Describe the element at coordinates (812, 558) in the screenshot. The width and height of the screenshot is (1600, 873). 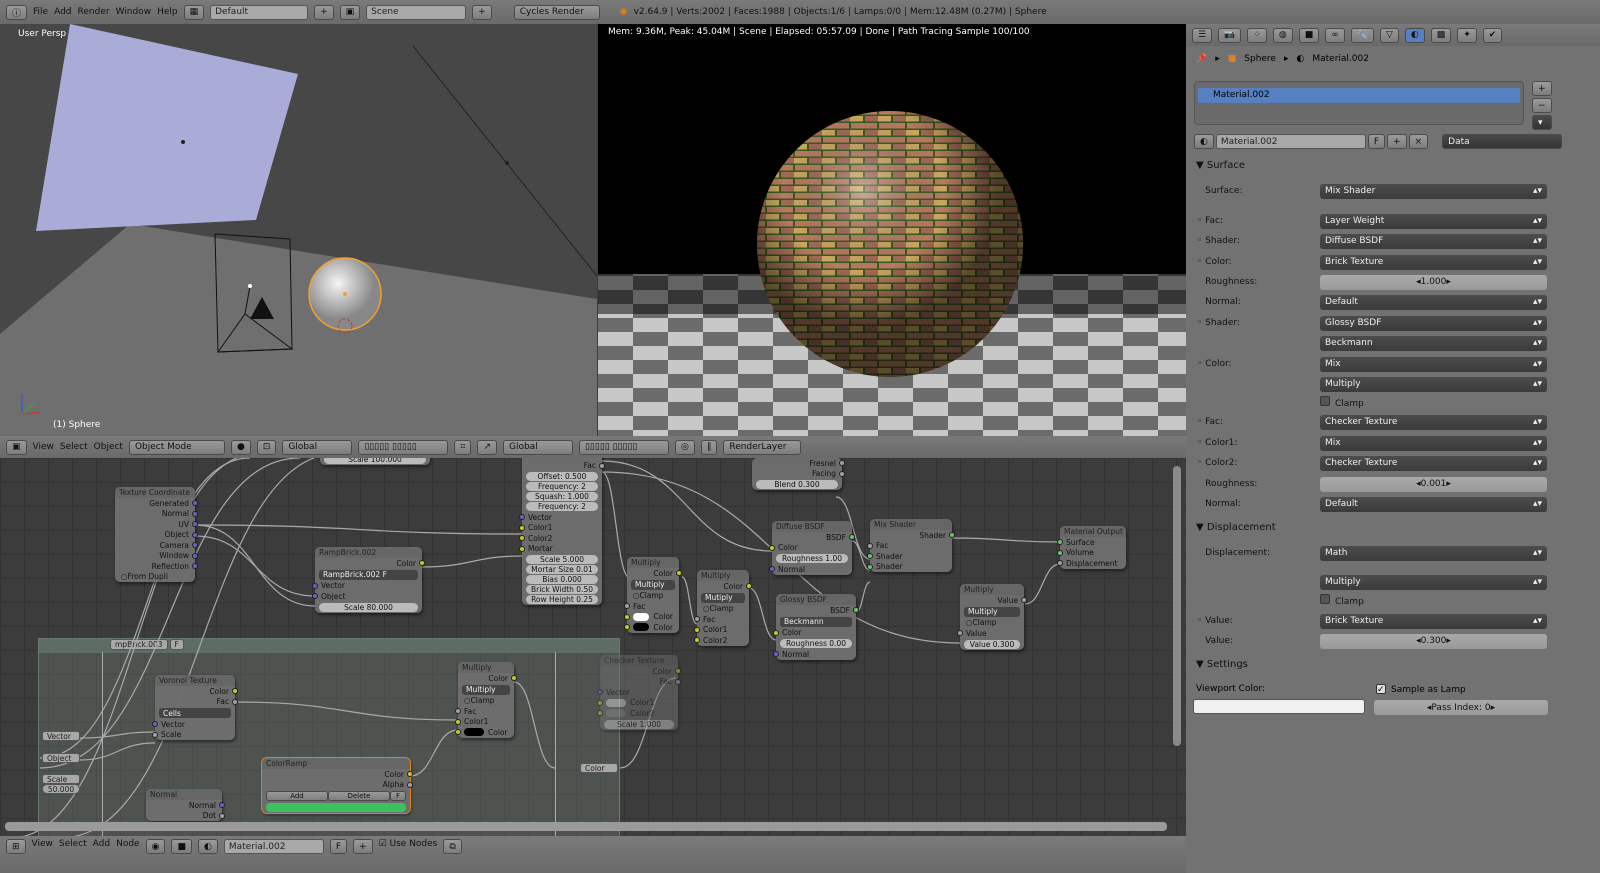
I see `node-row: Roughness 1.00` at that location.